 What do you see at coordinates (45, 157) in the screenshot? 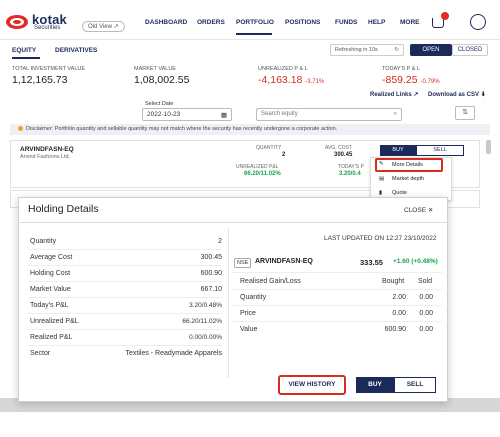
I see `holding-company: Arvind Fashions Ltd.` at bounding box center [45, 157].